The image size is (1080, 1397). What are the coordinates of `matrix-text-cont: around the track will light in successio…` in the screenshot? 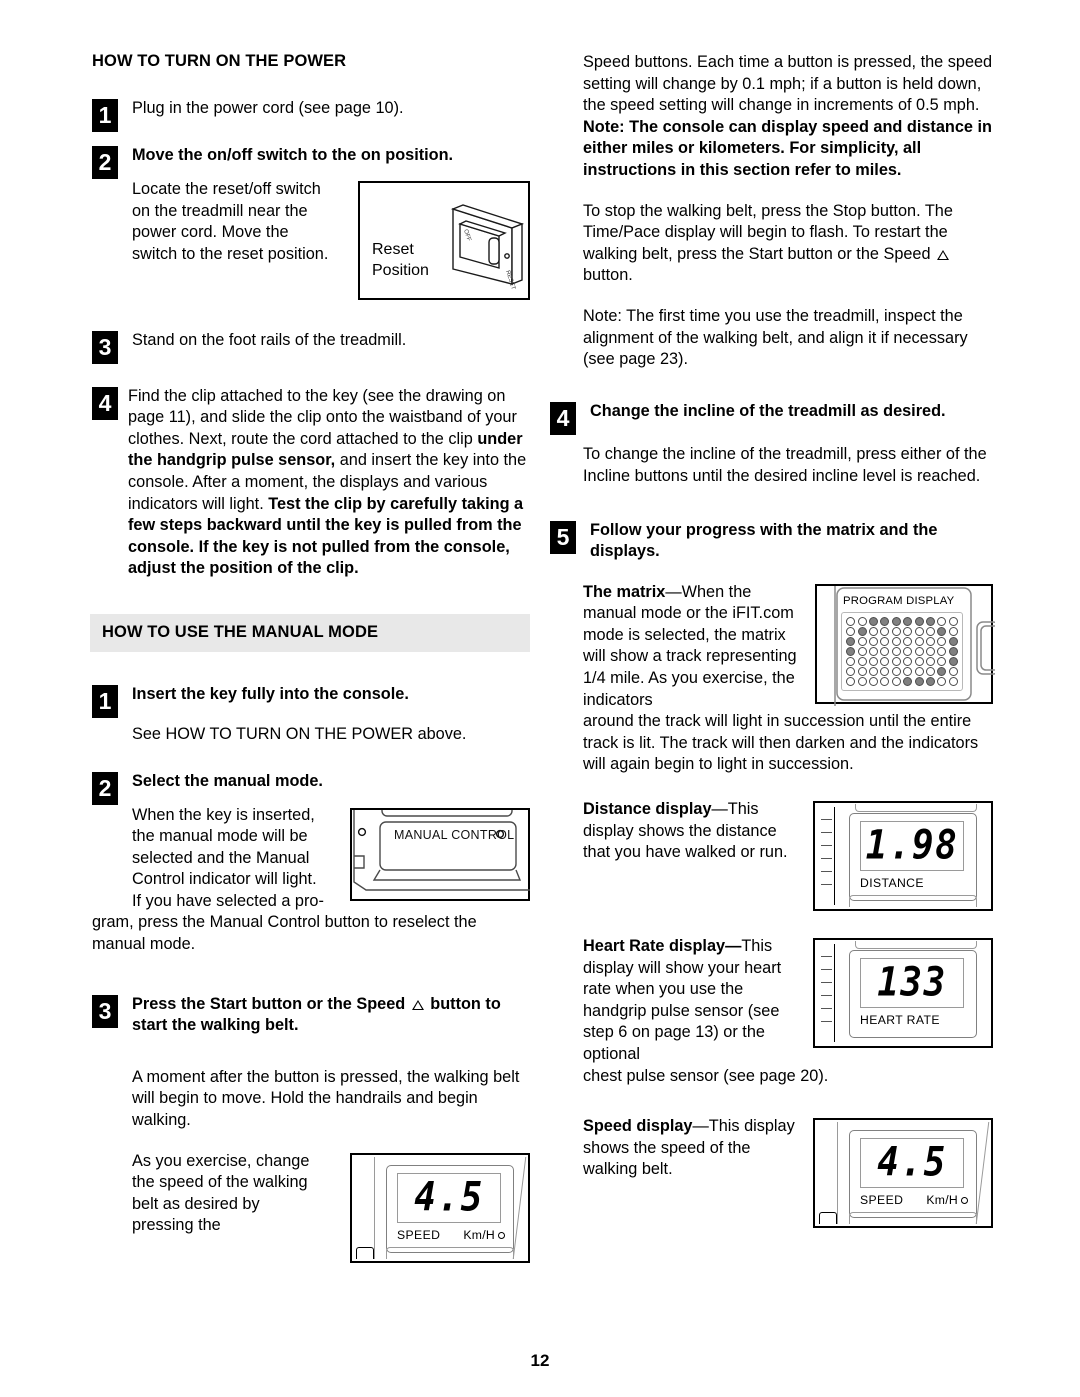 It's located at (781, 743).